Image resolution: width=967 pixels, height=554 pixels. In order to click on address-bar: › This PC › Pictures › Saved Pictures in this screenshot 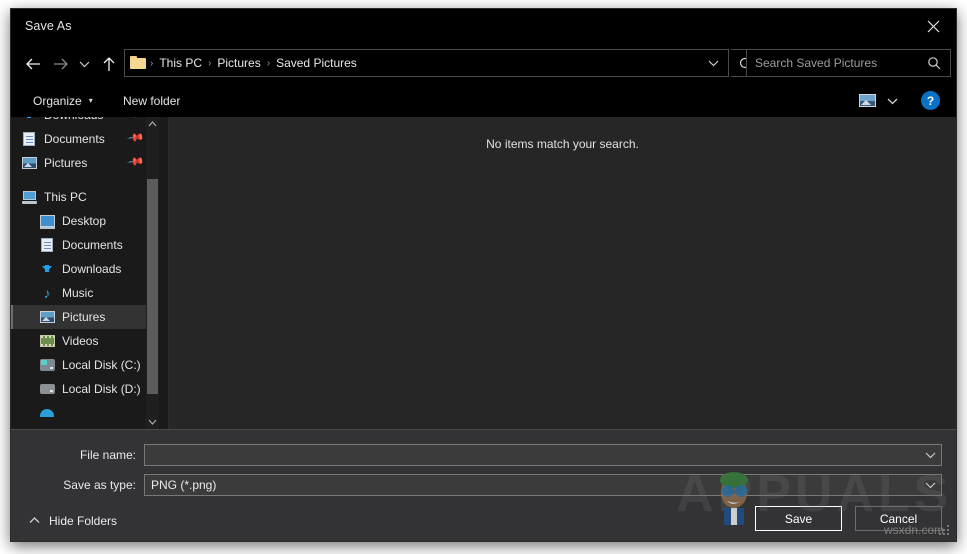, I will do `click(426, 63)`.